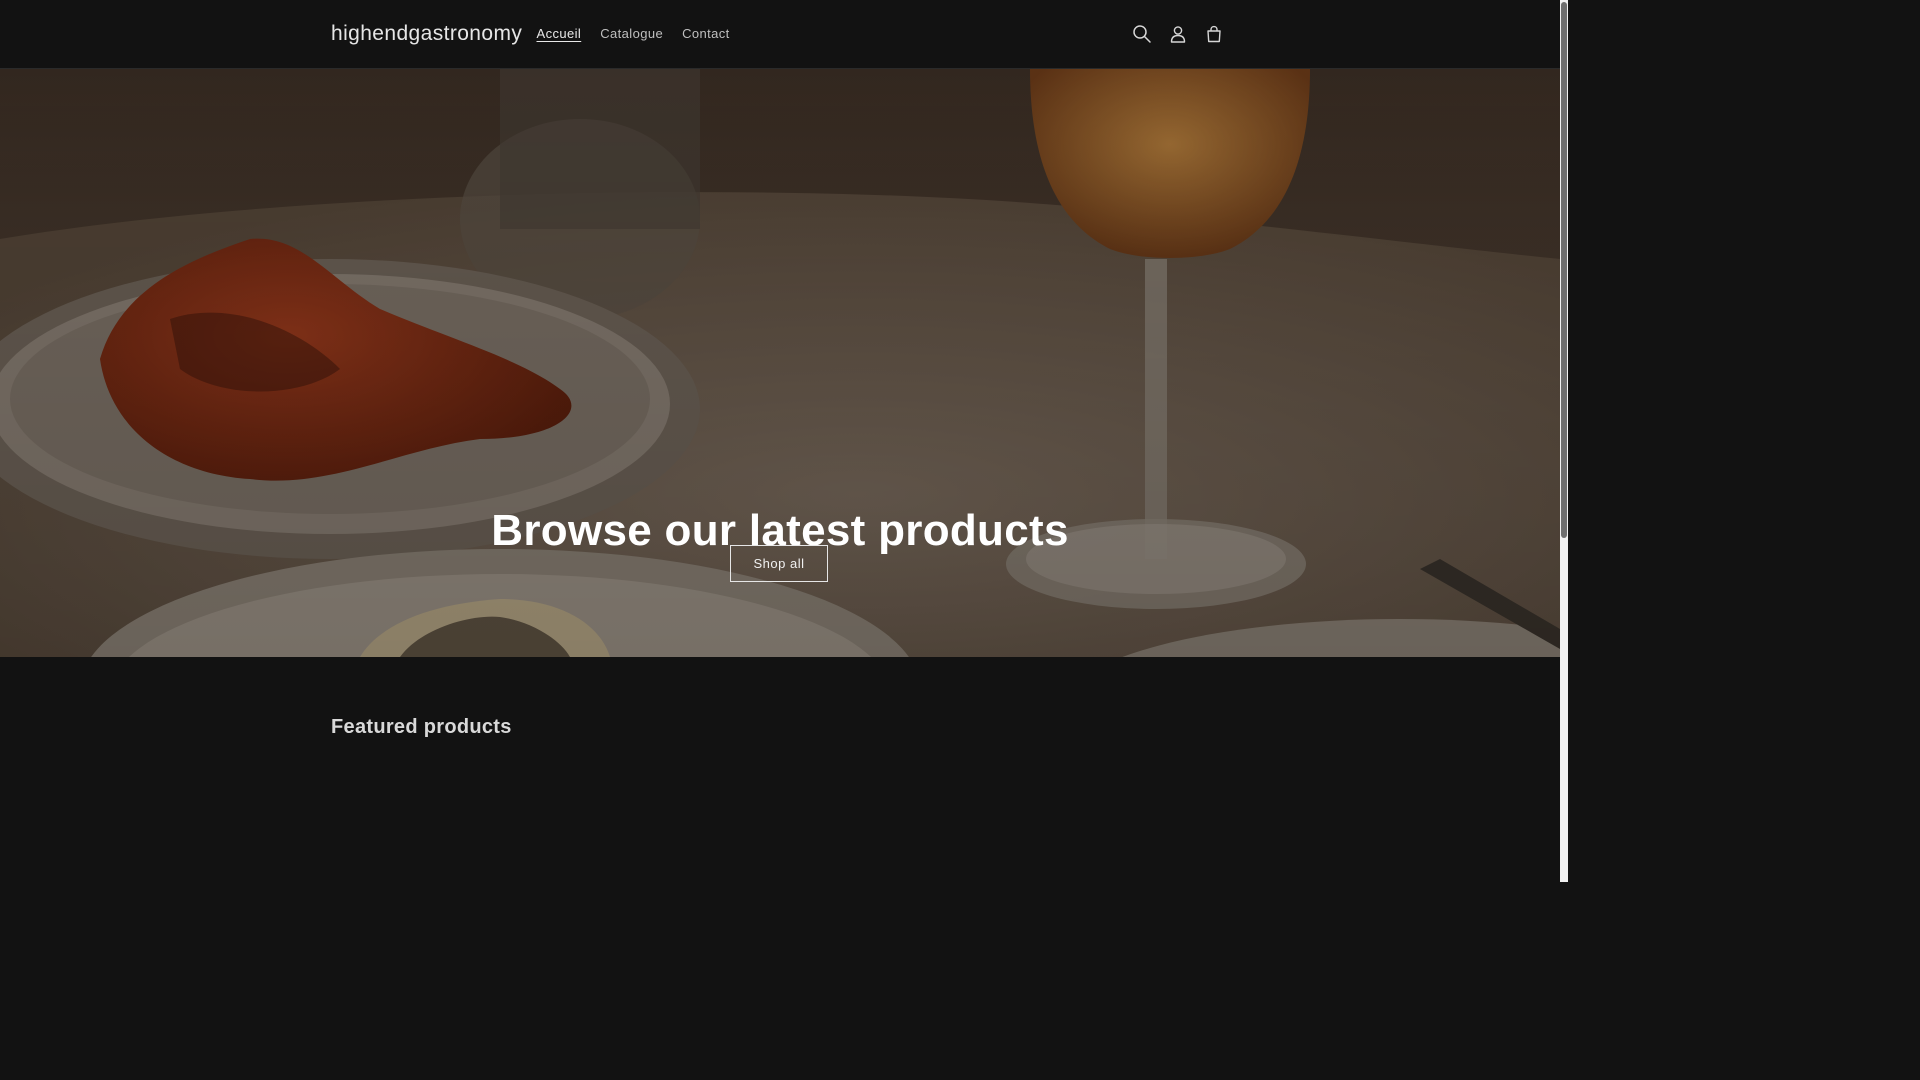 This screenshot has width=1920, height=1080. I want to click on search-icon, so click(1142, 34).